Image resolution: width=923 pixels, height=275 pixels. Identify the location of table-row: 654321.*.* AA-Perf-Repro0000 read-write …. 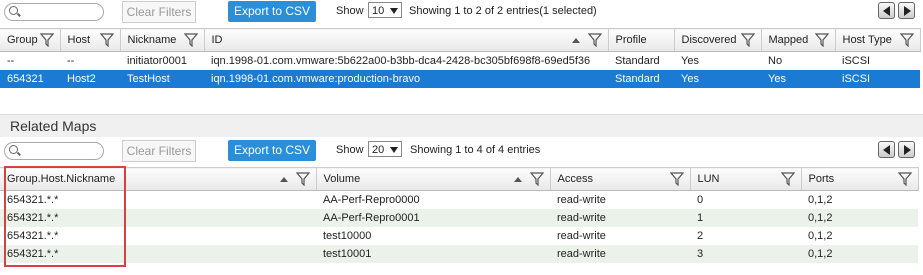
(459, 200).